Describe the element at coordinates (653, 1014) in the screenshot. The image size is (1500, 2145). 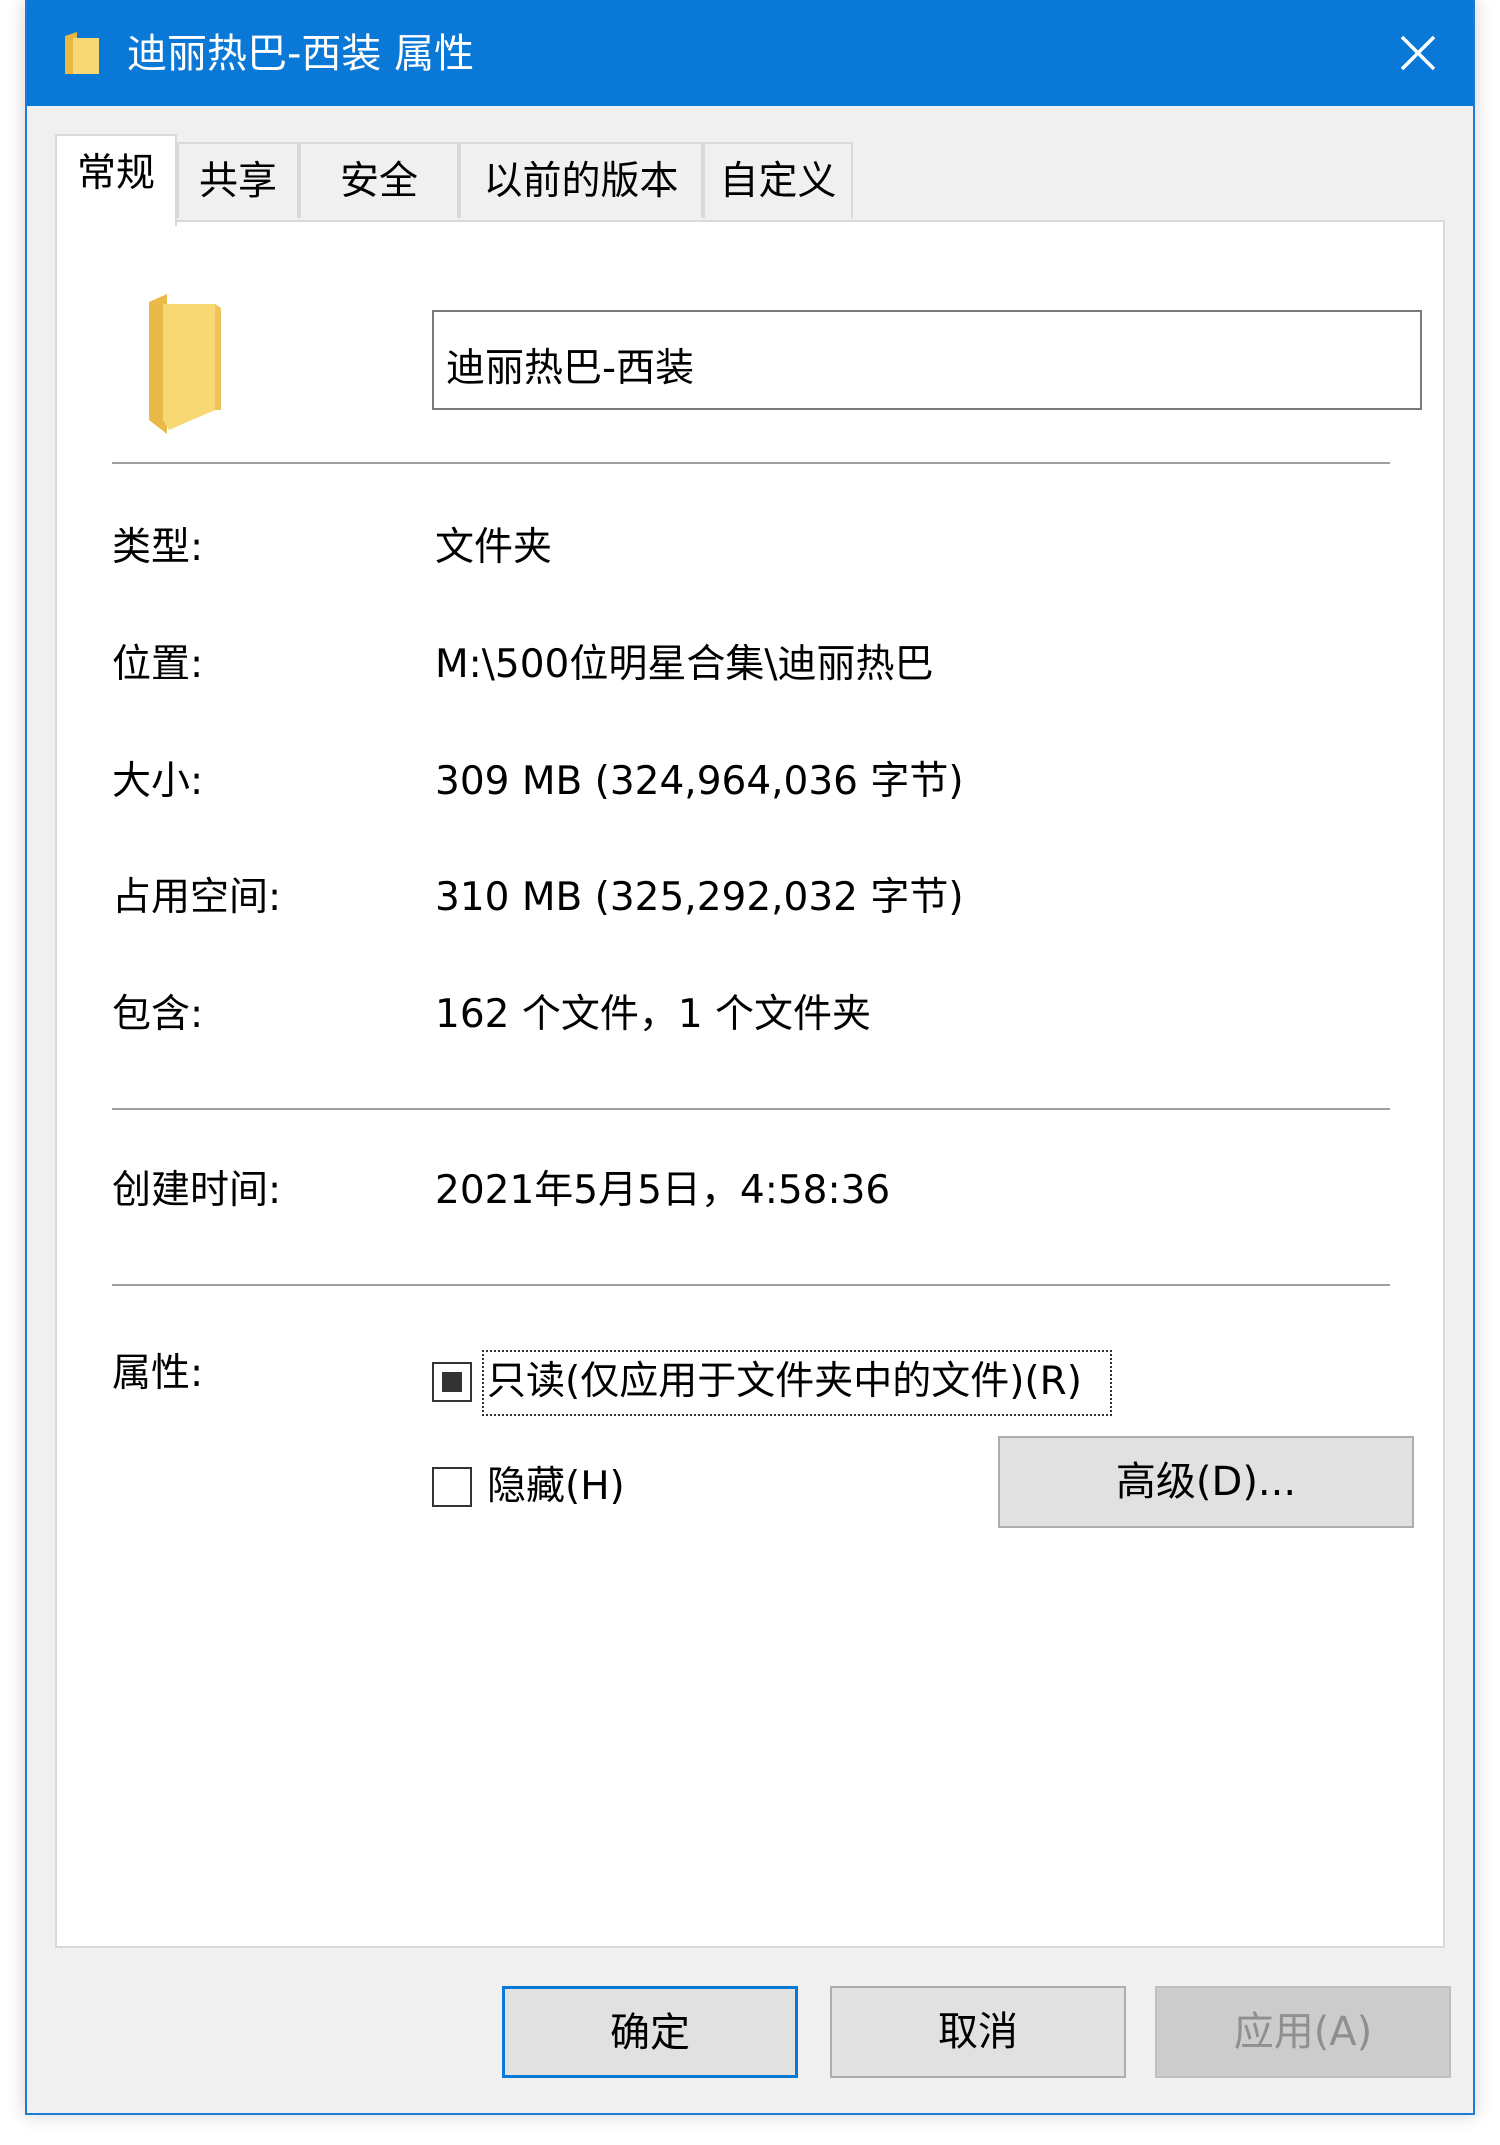
I see `contains-value: 162 个文件，1 个文件夹` at that location.